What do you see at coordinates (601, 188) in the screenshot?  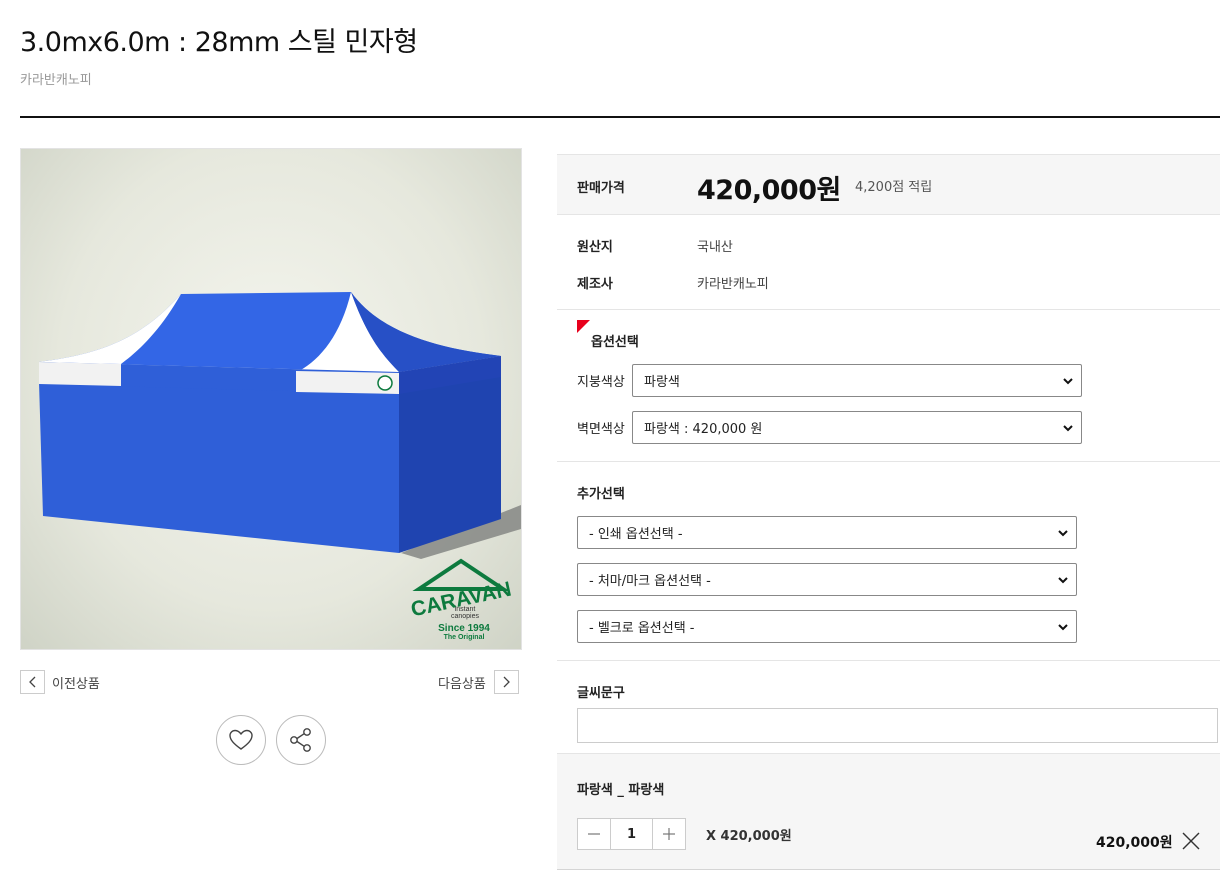 I see `price-label: 판매가격` at bounding box center [601, 188].